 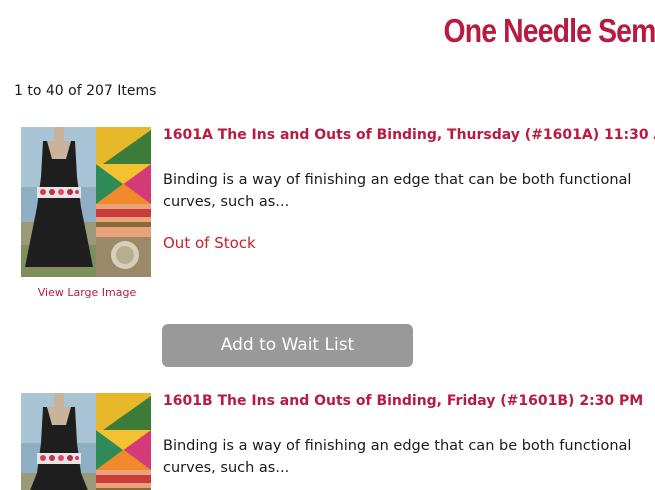 What do you see at coordinates (549, 30) in the screenshot?
I see `page-title: One Needle Sem` at bounding box center [549, 30].